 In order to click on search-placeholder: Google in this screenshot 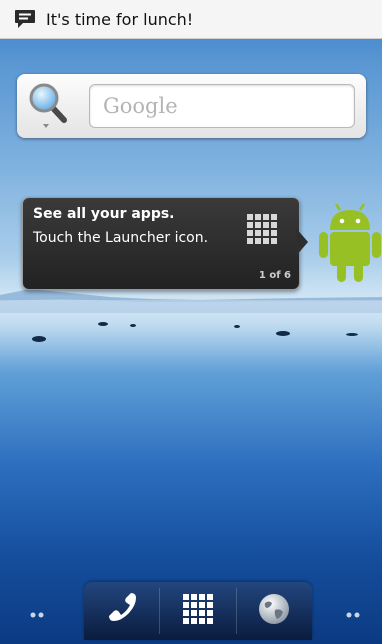, I will do `click(140, 106)`.